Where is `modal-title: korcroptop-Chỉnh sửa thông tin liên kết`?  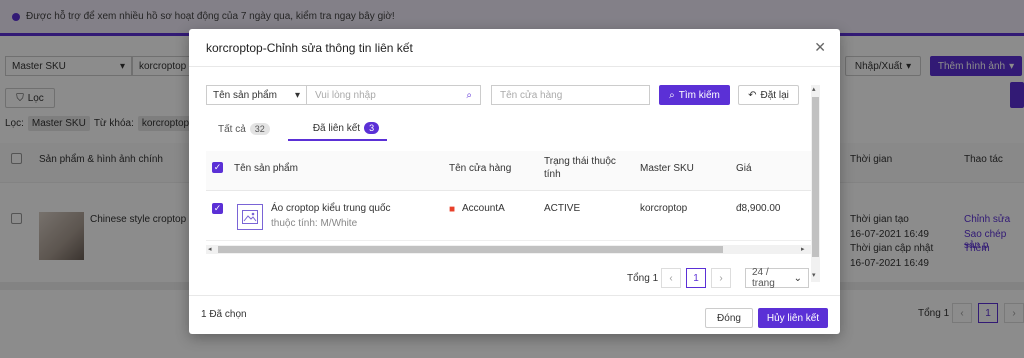
modal-title: korcroptop-Chỉnh sửa thông tin liên kết is located at coordinates (309, 47).